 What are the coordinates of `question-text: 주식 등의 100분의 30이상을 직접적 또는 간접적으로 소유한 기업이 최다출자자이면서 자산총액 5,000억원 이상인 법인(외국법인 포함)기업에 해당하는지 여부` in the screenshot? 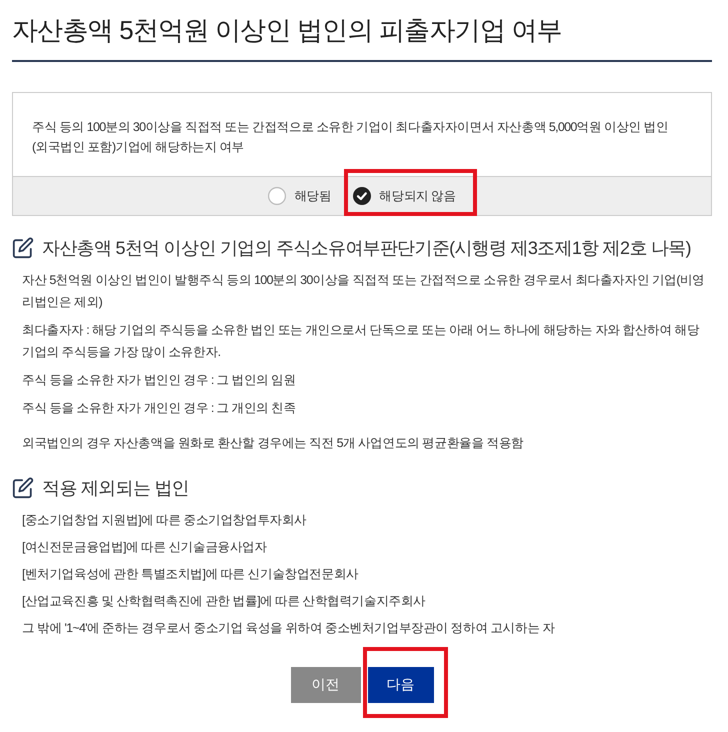 It's located at (350, 137).